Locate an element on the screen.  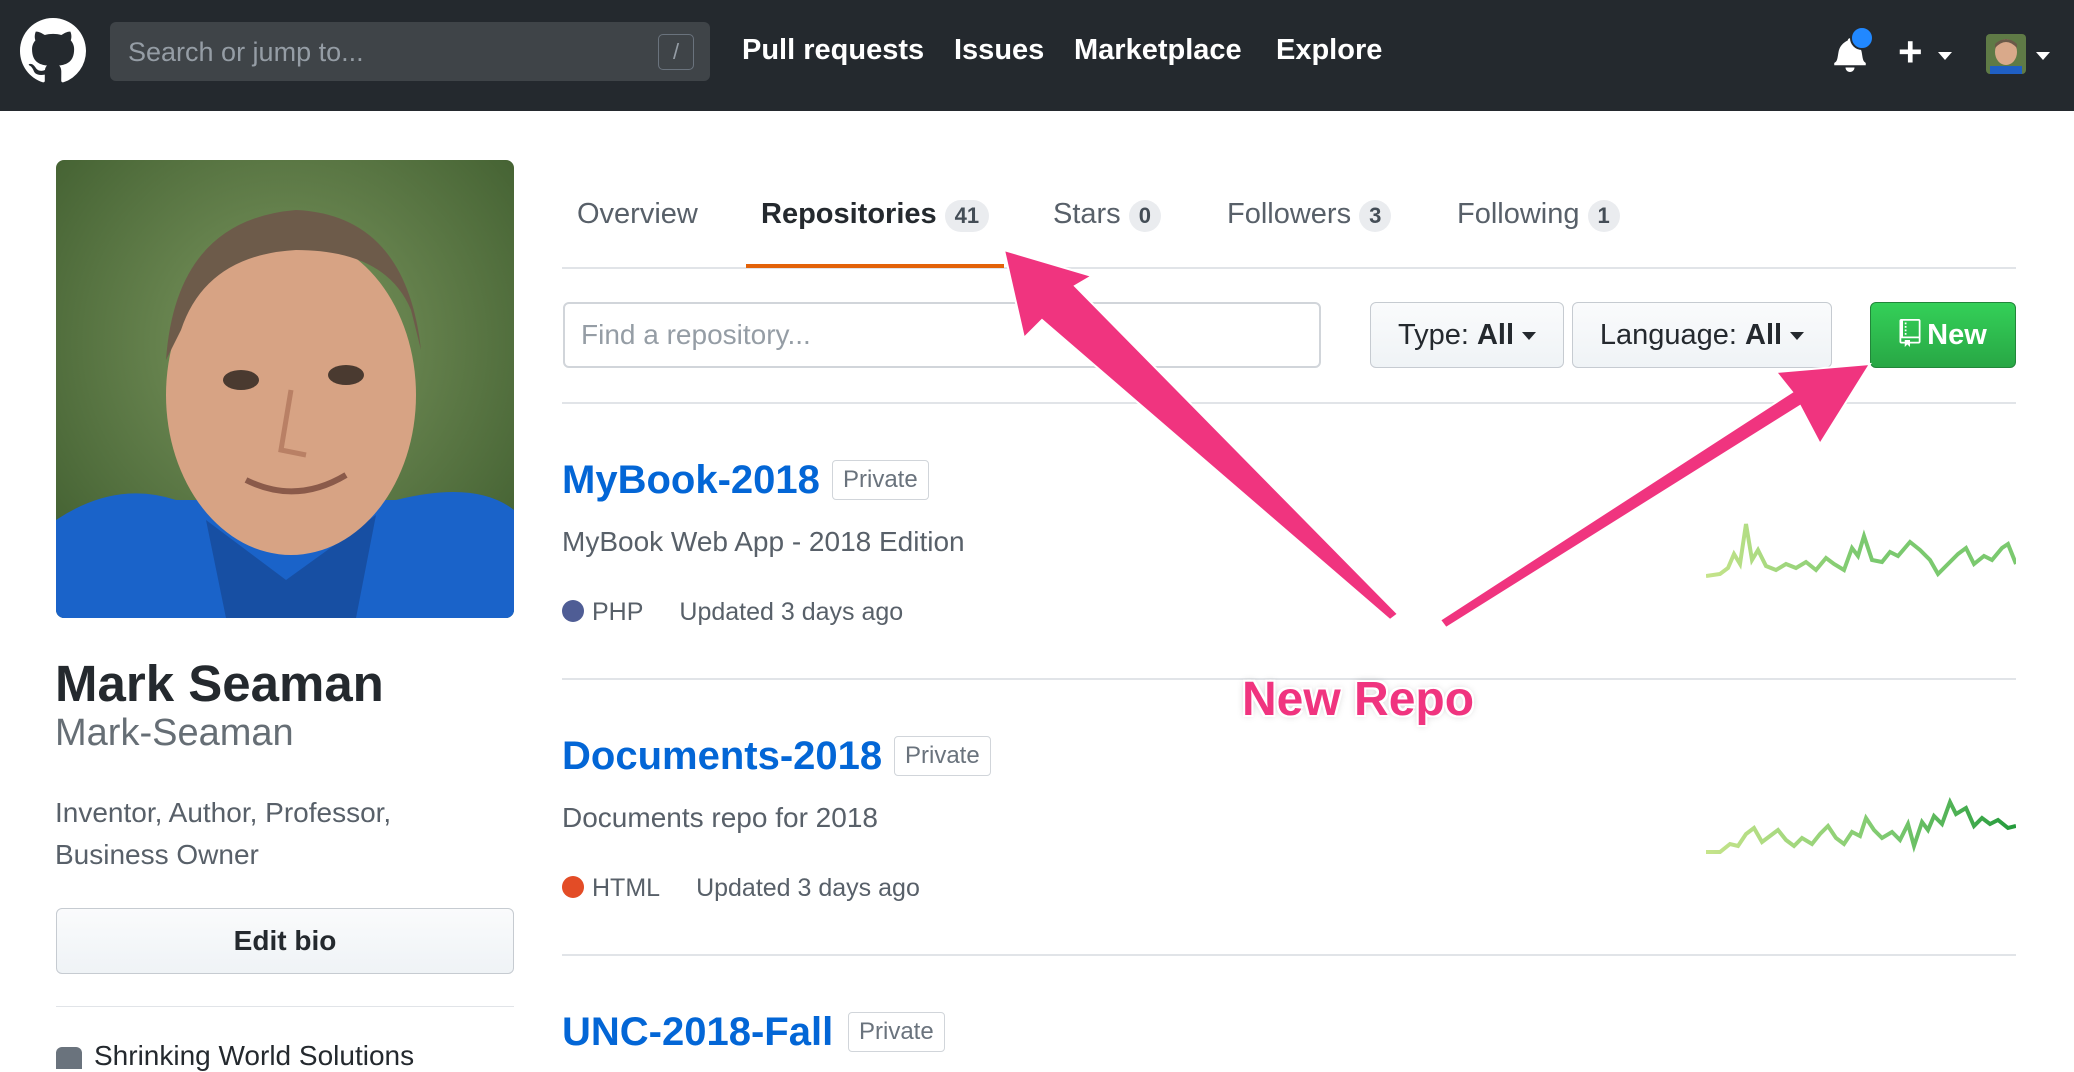
tab-label: Followers is located at coordinates (1289, 214).